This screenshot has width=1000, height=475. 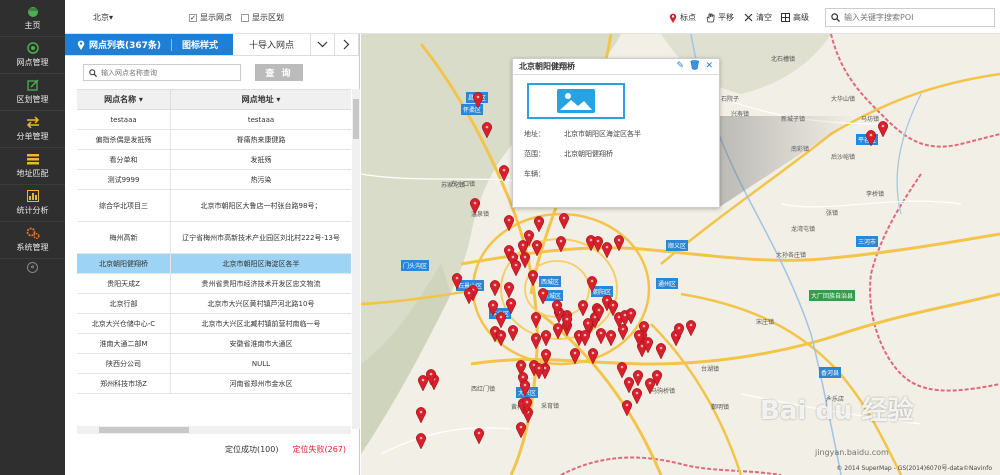 I want to click on table-row: 北京大兴仓储中心-C 北京市大兴区北臧村镇前营村南临一号, so click(x=214, y=324).